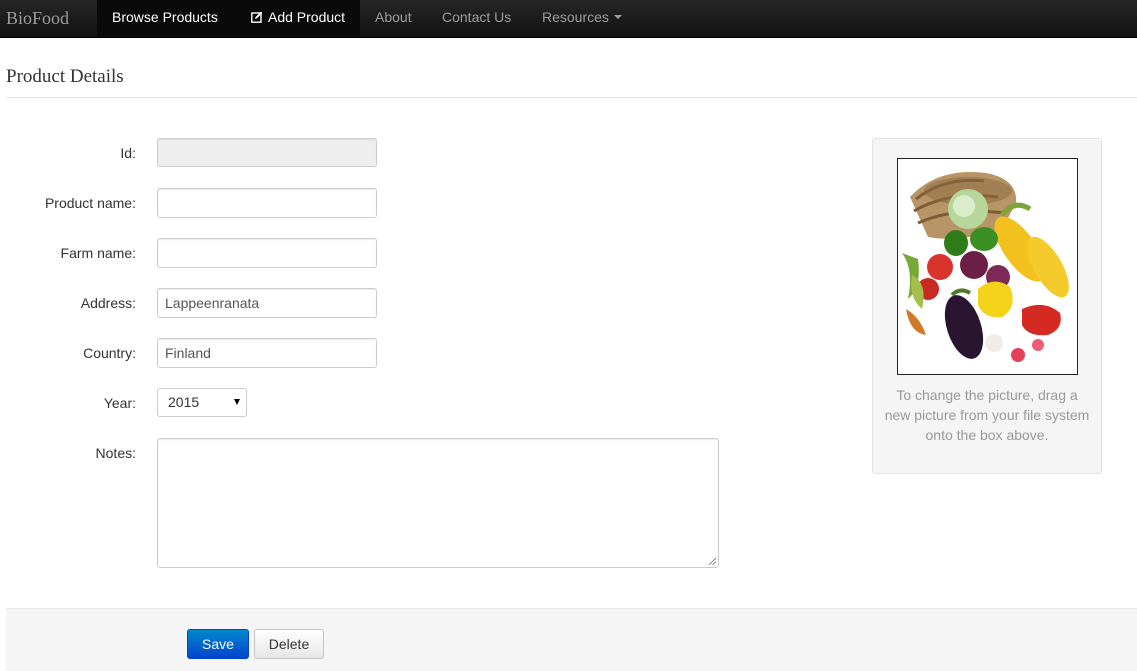 This screenshot has width=1137, height=671. I want to click on nav-resources-dropdown: Resources, so click(582, 18).